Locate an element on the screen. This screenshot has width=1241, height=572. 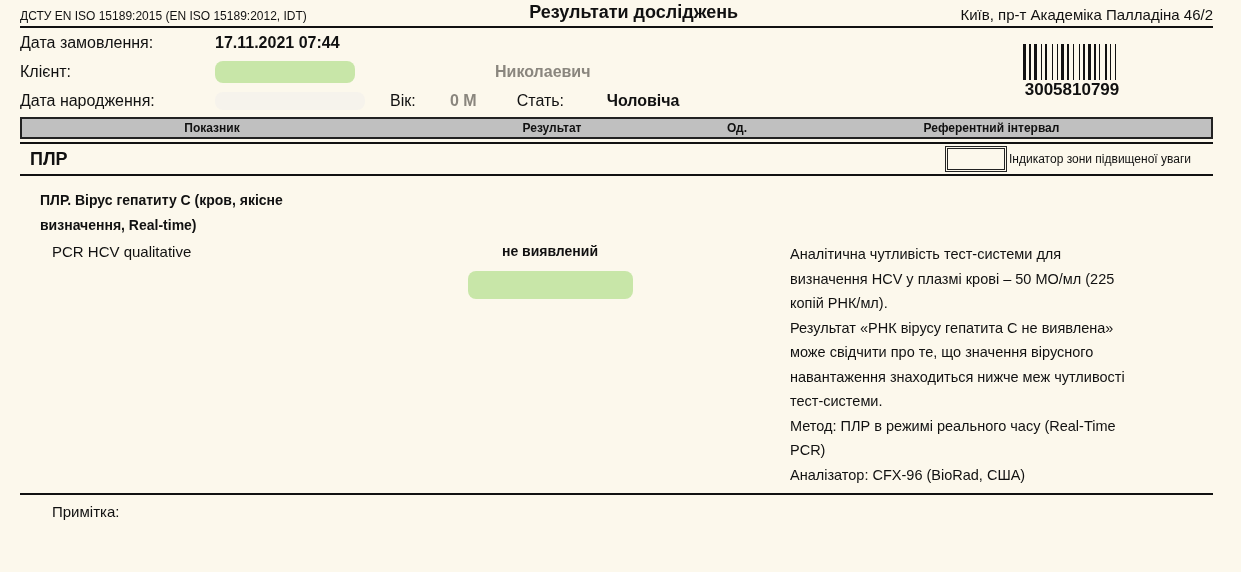
lab-address: Київ, пр-т Академіка Палладіна 46/2 is located at coordinates (1086, 14).